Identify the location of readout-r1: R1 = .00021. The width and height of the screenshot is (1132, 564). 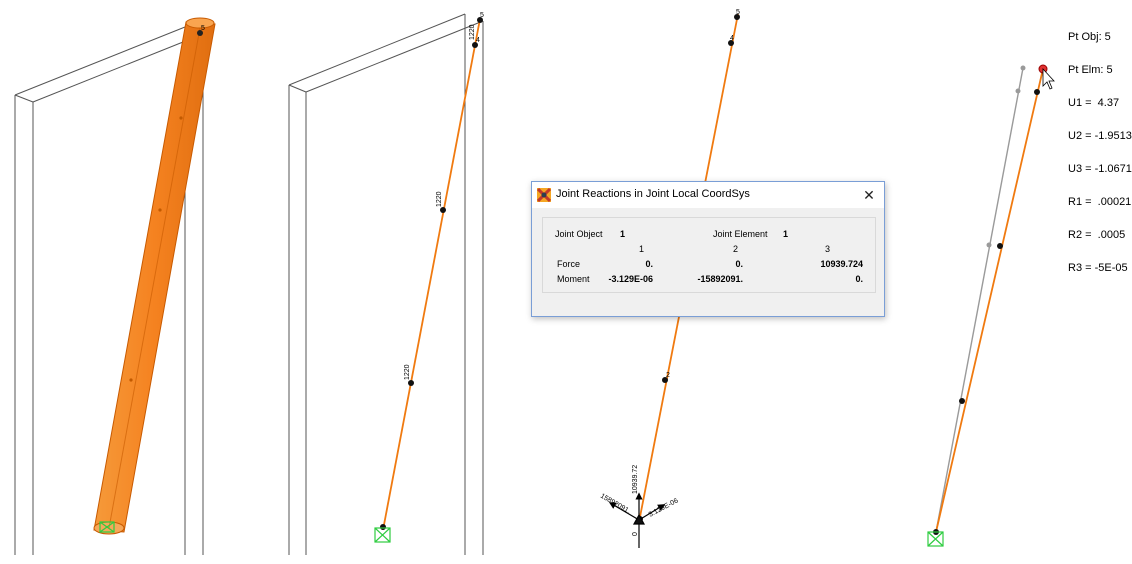
(1100, 202).